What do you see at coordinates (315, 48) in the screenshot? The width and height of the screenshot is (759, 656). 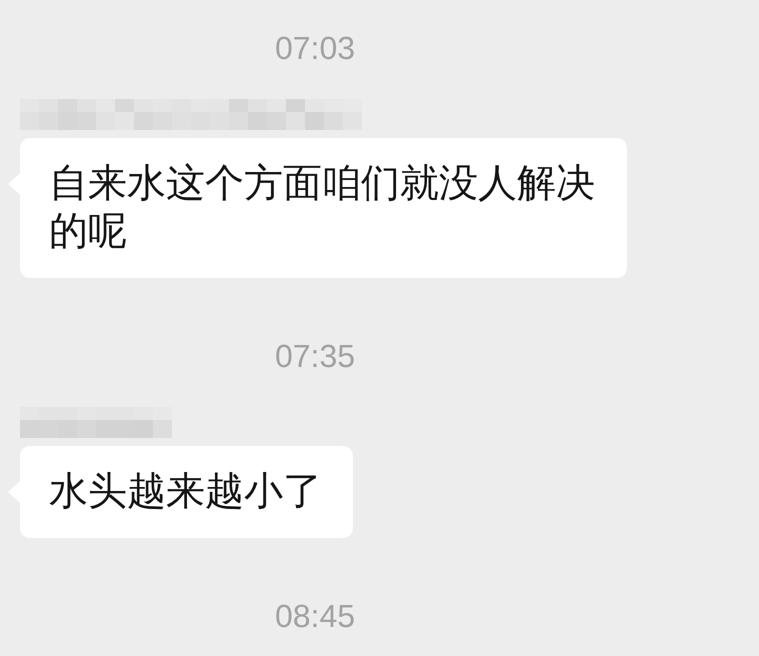 I see `timestamp: 07:03` at bounding box center [315, 48].